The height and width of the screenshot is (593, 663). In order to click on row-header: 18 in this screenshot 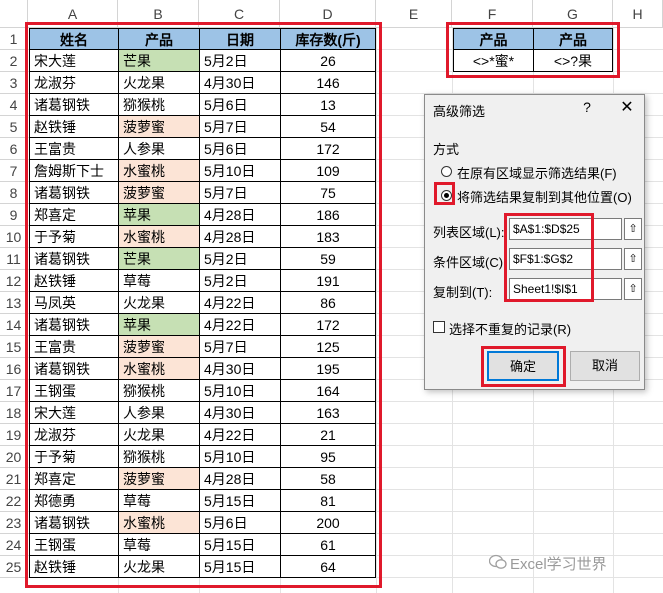, I will do `click(14, 413)`.